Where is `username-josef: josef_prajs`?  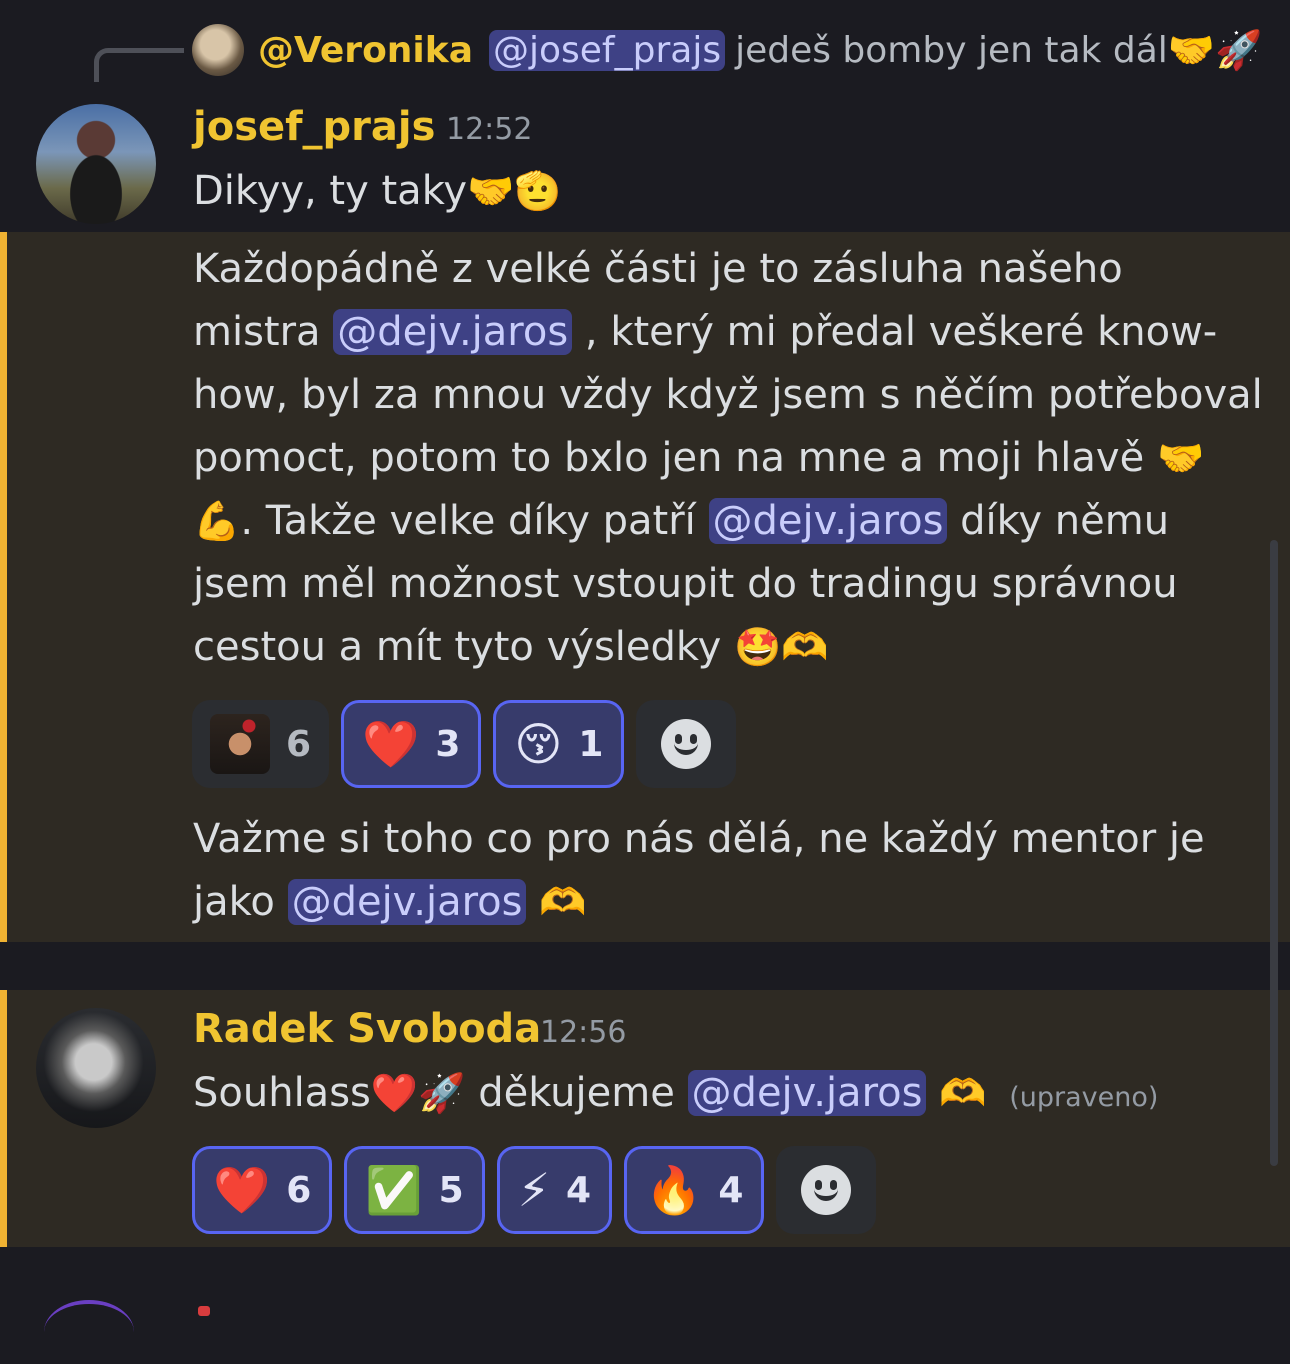
username-josef: josef_prajs is located at coordinates (314, 127).